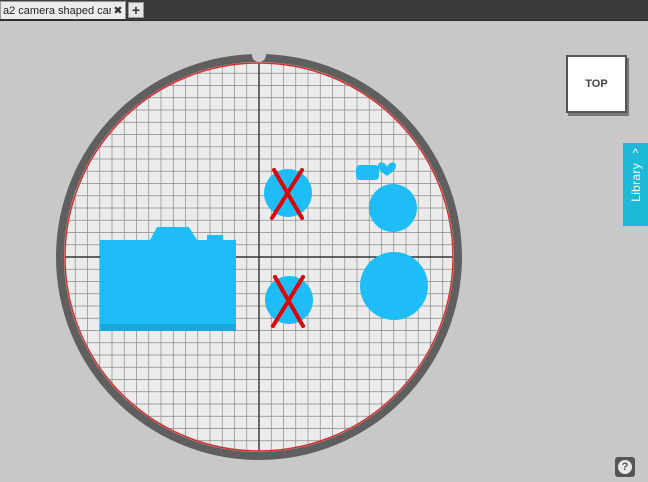  I want to click on camera-shape, so click(168, 279).